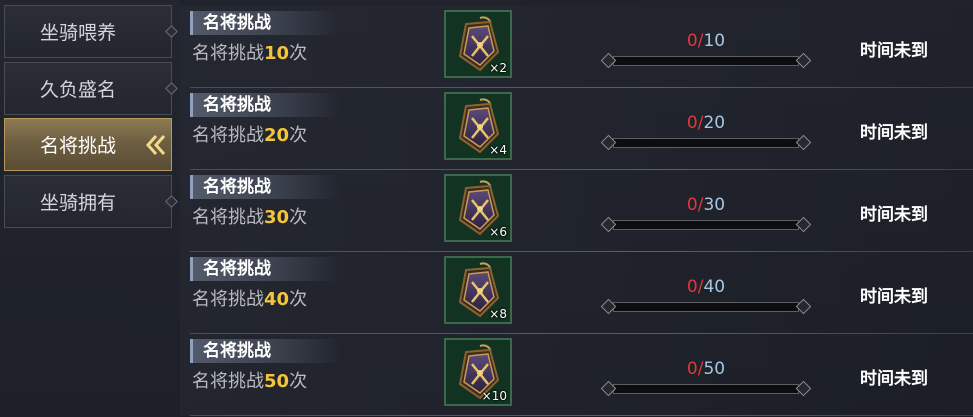  What do you see at coordinates (277, 217) in the screenshot?
I see `desc-count: 30` at bounding box center [277, 217].